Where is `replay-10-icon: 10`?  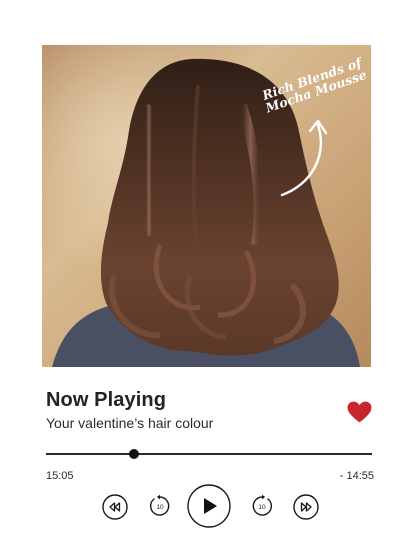
replay-10-icon: 10 is located at coordinates (160, 505).